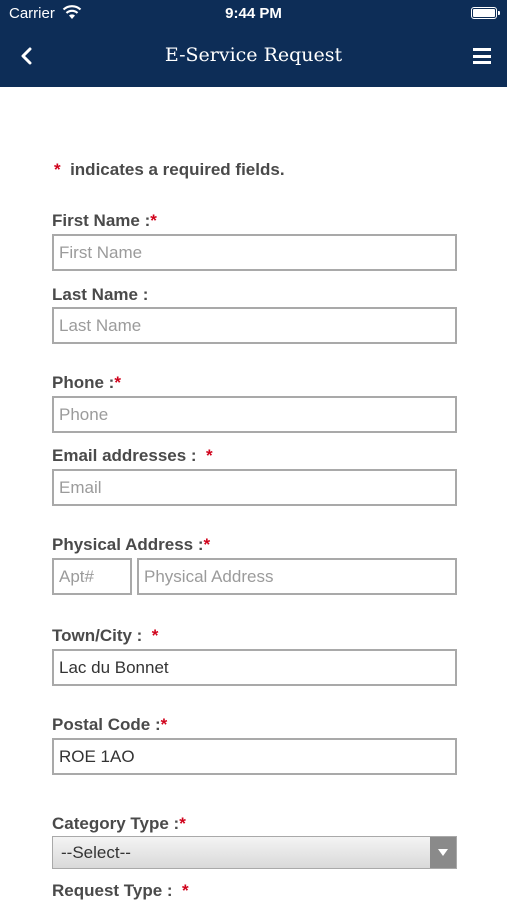 The height and width of the screenshot is (900, 507). I want to click on category-label: Category Type :*, so click(119, 823).